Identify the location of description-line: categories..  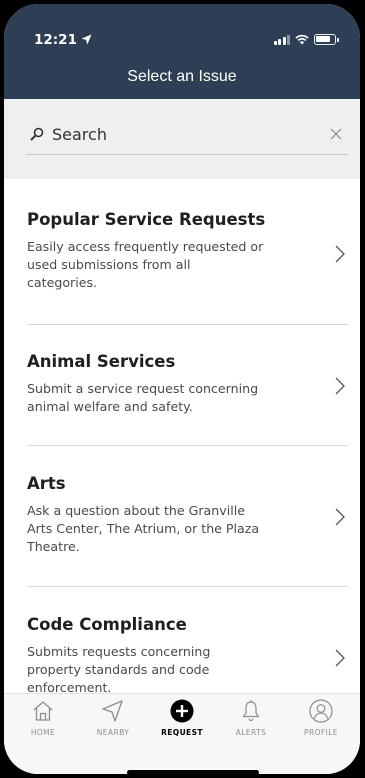
(62, 282).